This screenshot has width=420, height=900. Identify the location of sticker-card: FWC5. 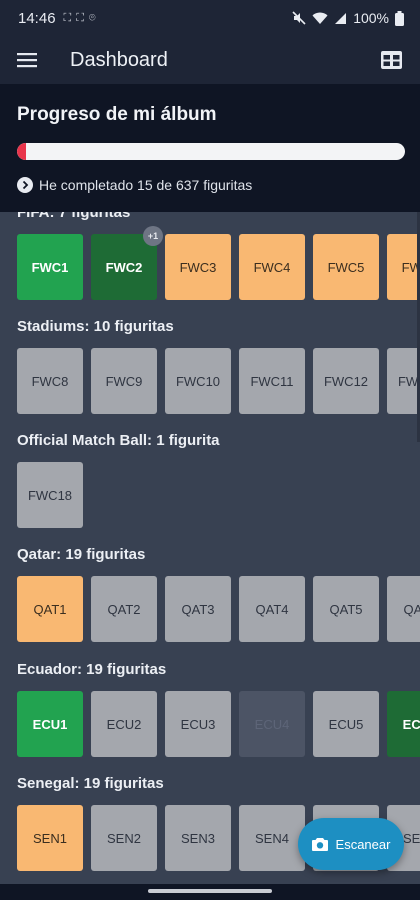
(346, 267).